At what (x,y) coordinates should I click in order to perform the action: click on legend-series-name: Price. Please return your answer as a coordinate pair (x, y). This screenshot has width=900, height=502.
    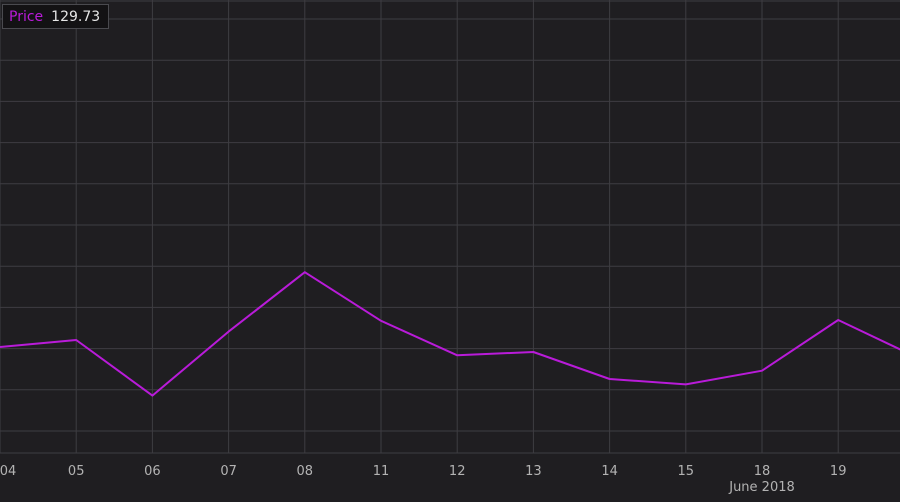
    Looking at the image, I should click on (26, 16).